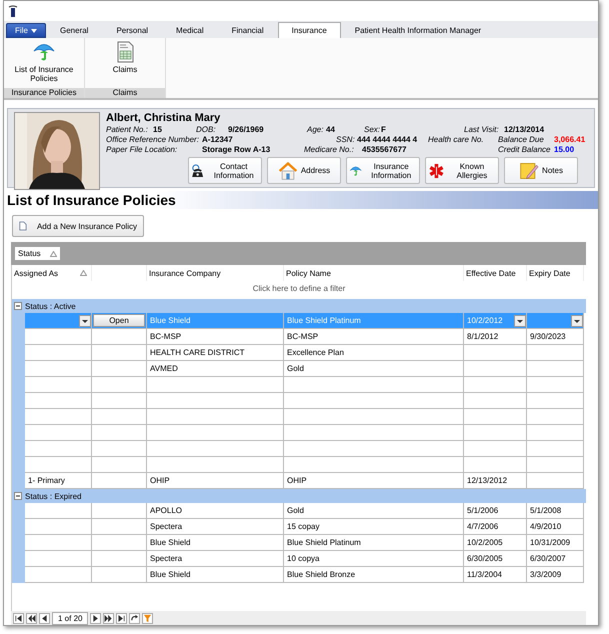 Image resolution: width=609 pixels, height=634 pixels. I want to click on table-cell: 8/1/2012, so click(495, 337).